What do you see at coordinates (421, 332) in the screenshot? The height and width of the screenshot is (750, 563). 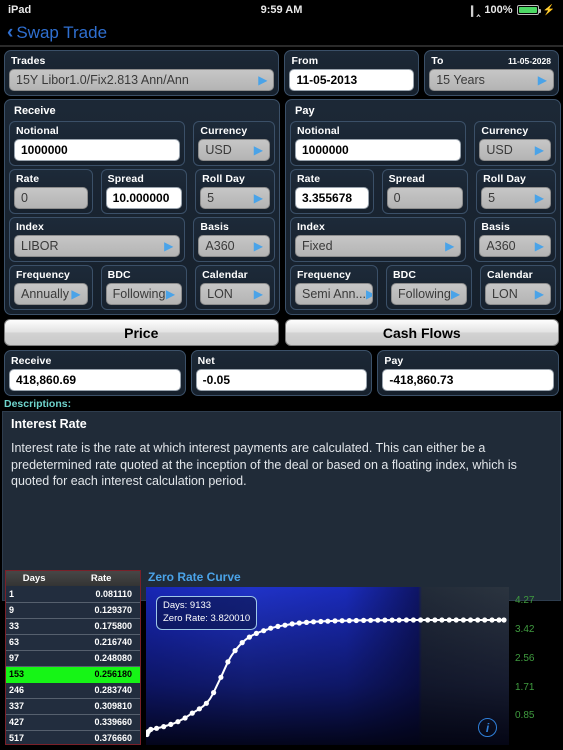 I see `cash-flows-button: Cash Flows` at bounding box center [421, 332].